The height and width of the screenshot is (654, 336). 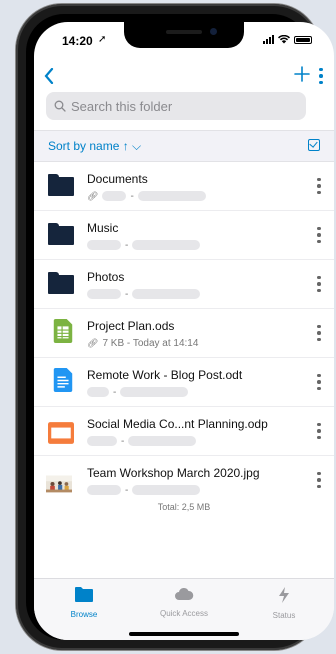 I want to click on file-name: Social Media Co...nt Planning.odp, so click(x=177, y=424).